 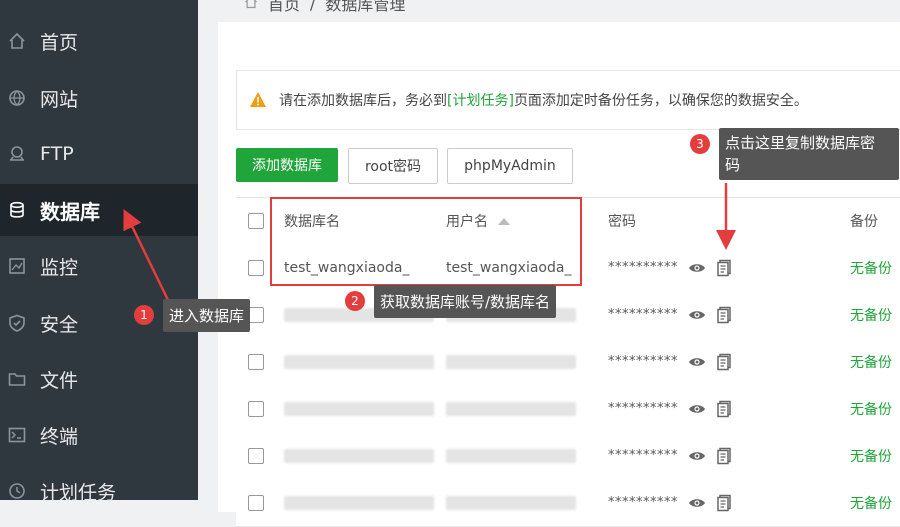 What do you see at coordinates (144, 315) in the screenshot?
I see `step-1-badge: 1` at bounding box center [144, 315].